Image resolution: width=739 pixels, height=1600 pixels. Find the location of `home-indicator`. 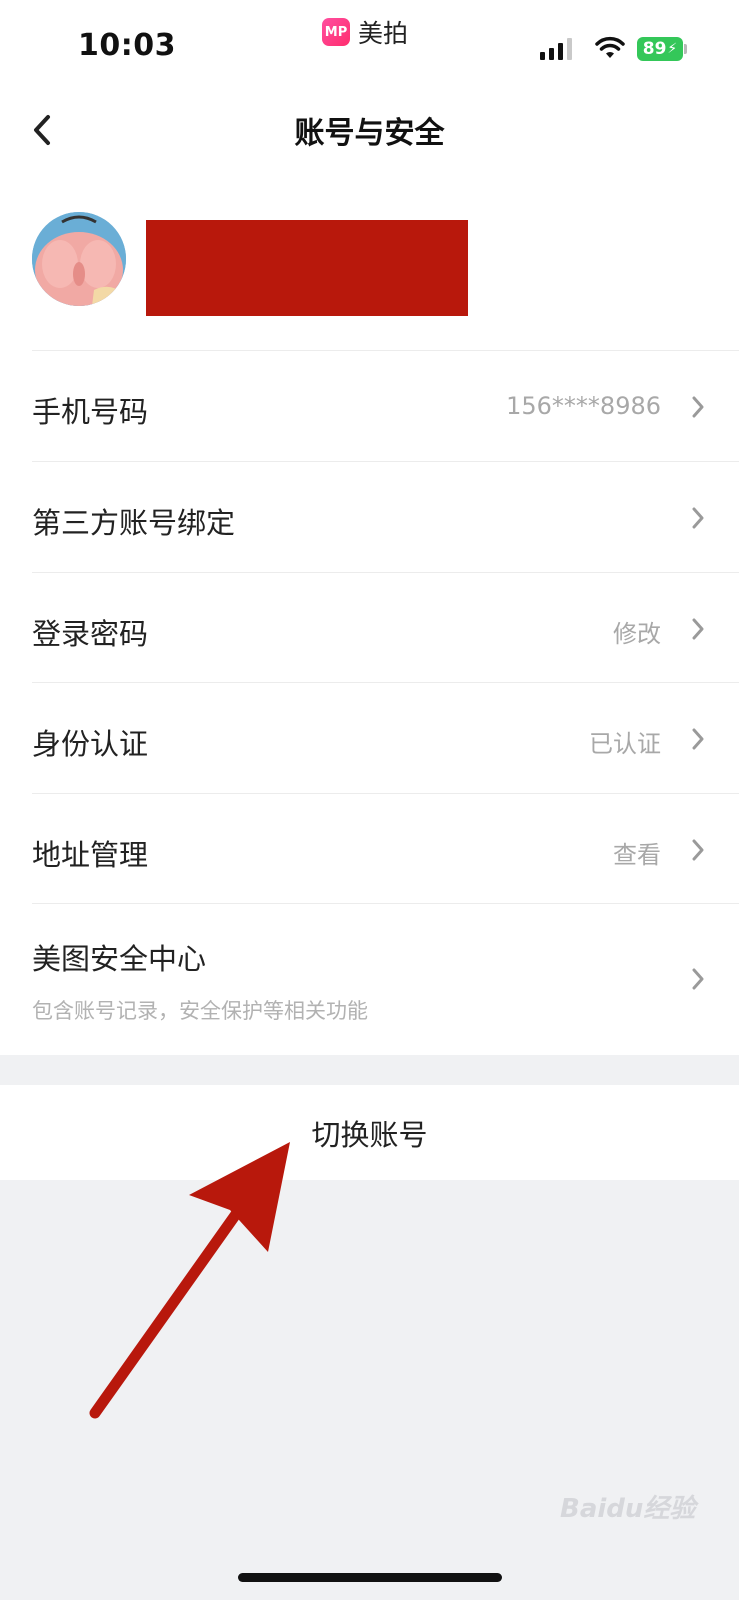

home-indicator is located at coordinates (370, 1577).